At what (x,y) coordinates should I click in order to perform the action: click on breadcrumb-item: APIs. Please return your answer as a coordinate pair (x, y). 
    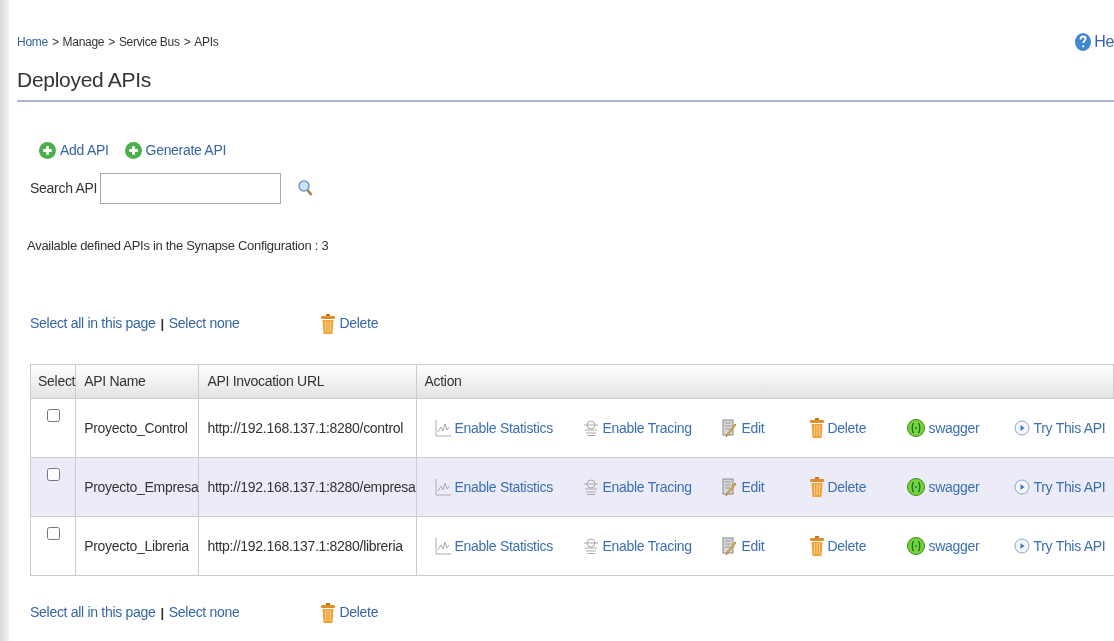
    Looking at the image, I should click on (206, 42).